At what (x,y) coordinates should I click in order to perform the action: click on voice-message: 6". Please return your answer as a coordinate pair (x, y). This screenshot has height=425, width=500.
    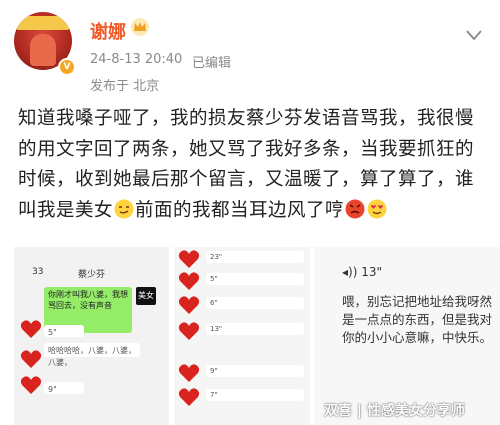
    Looking at the image, I should click on (255, 303).